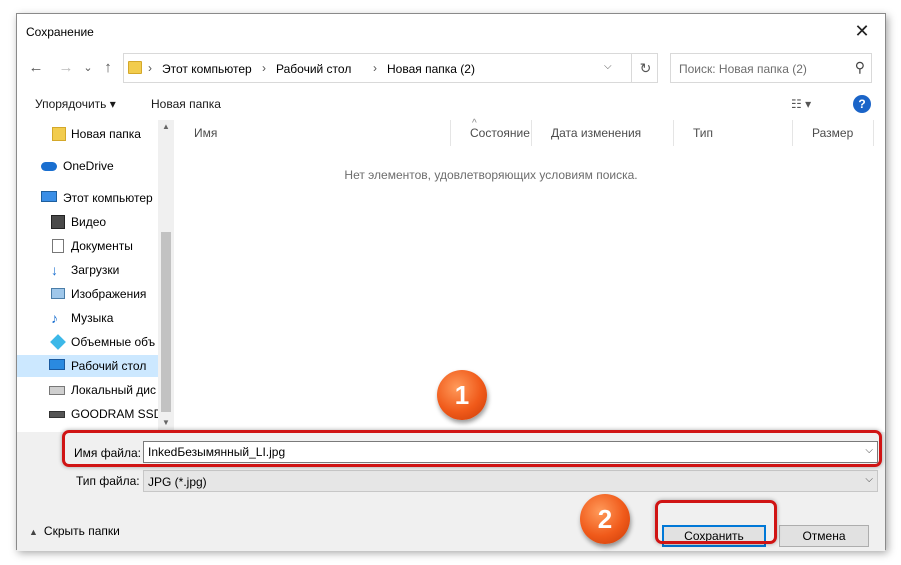 The height and width of the screenshot is (565, 901). I want to click on sidebar-item-this-pc: Этот компьютер, so click(87, 198).